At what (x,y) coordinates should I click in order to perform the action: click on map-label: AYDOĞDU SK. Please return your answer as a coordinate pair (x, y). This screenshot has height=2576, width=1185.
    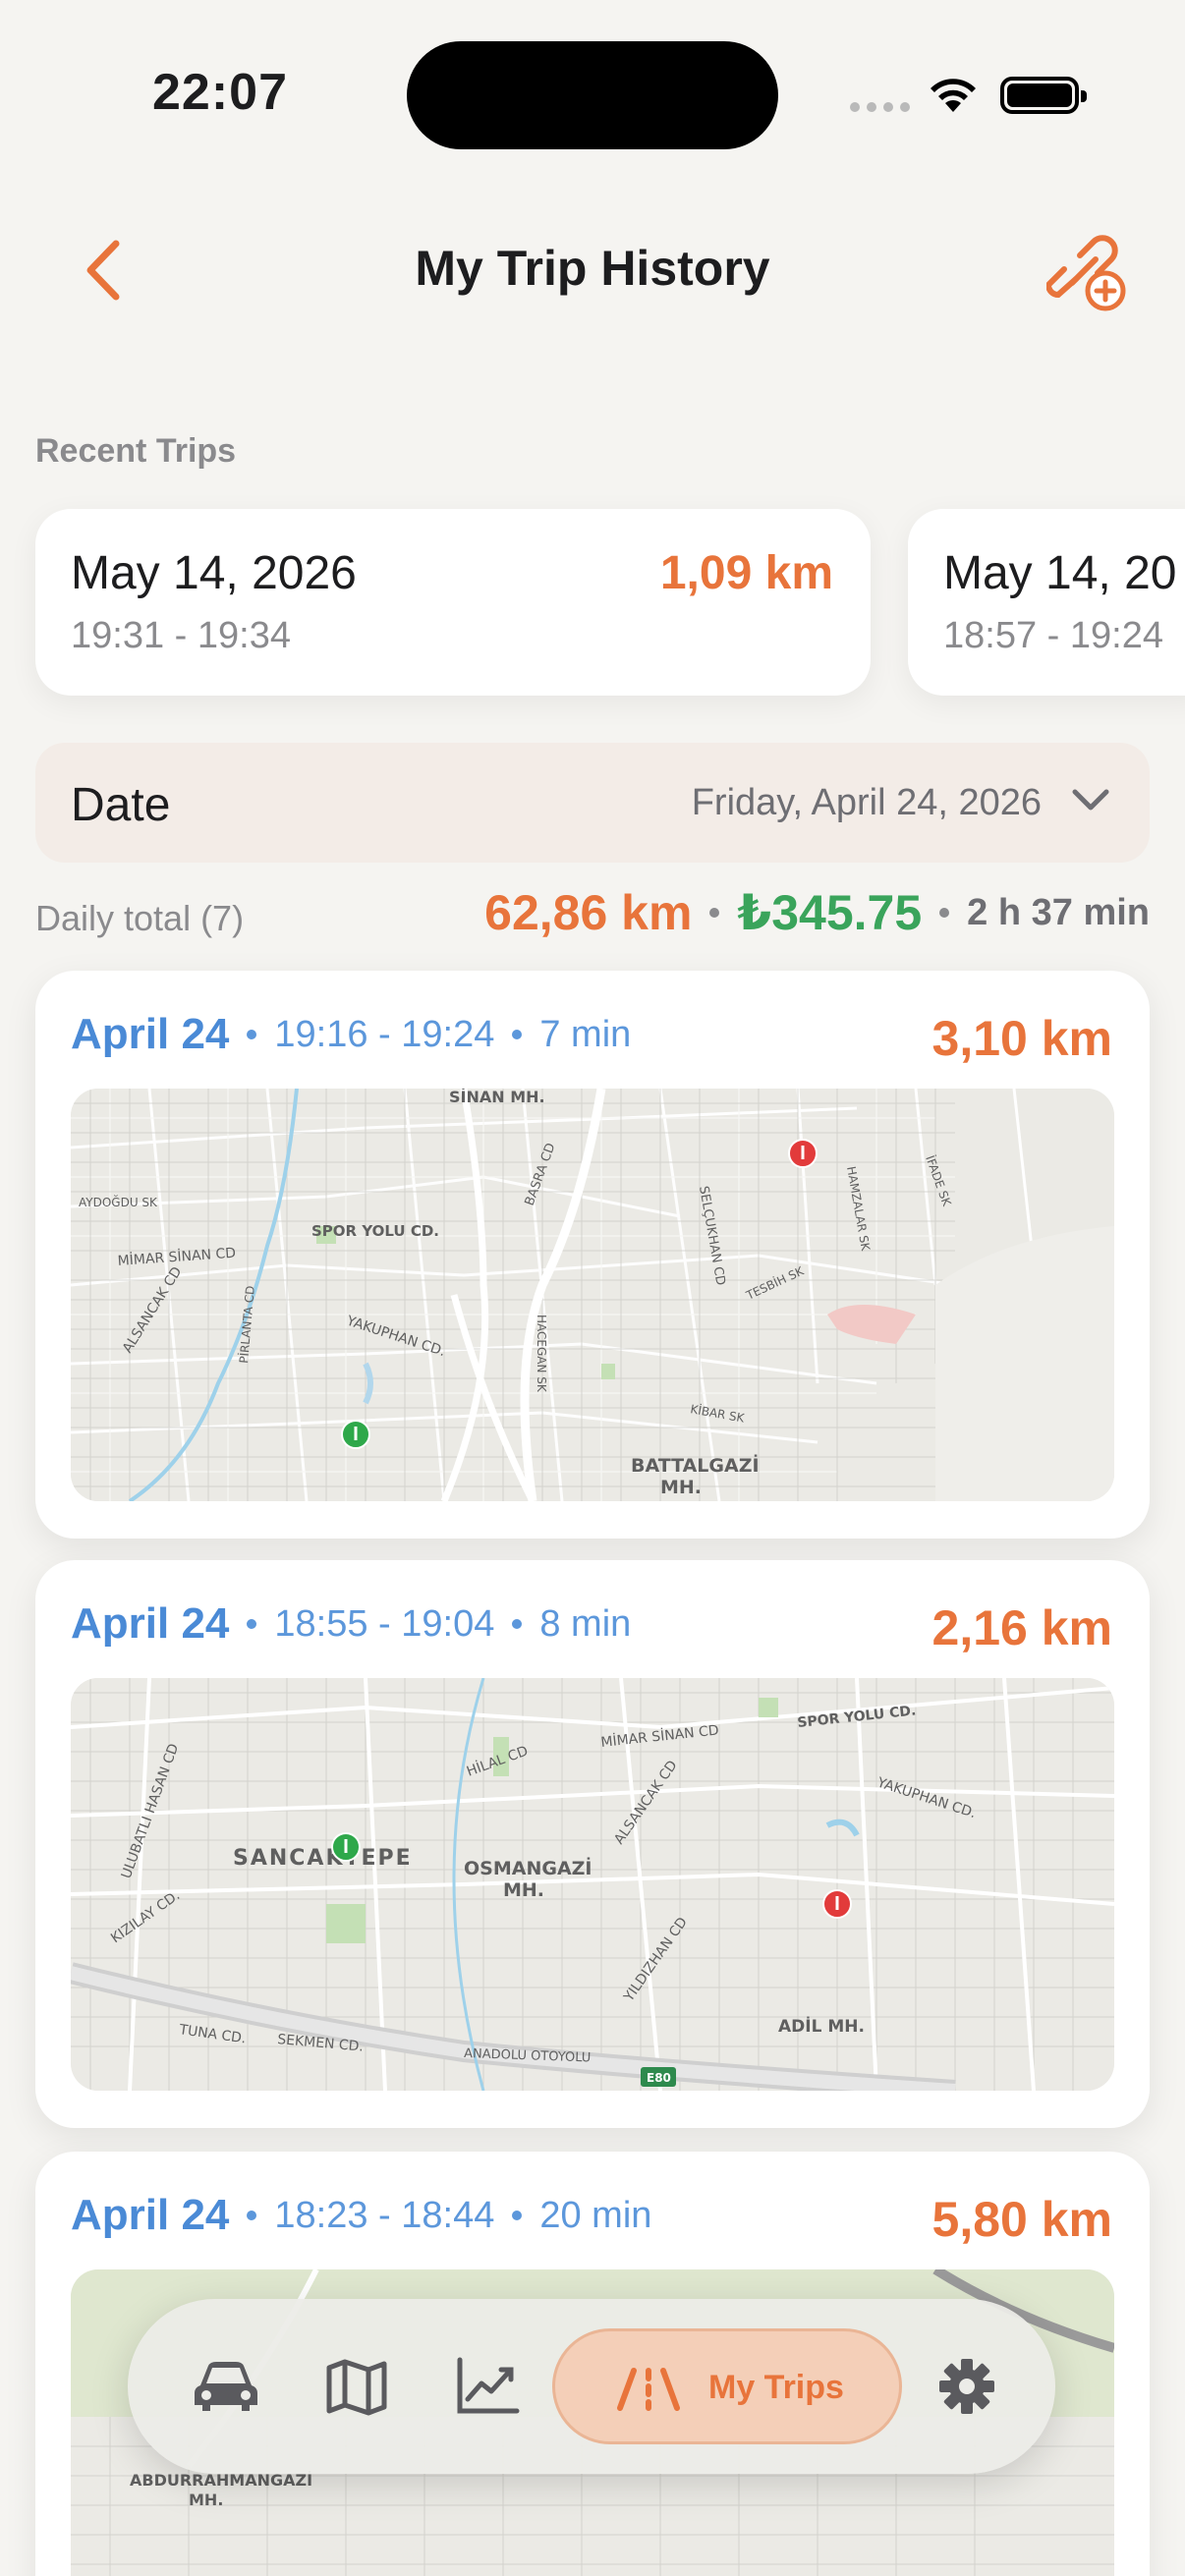
    Looking at the image, I should click on (119, 1202).